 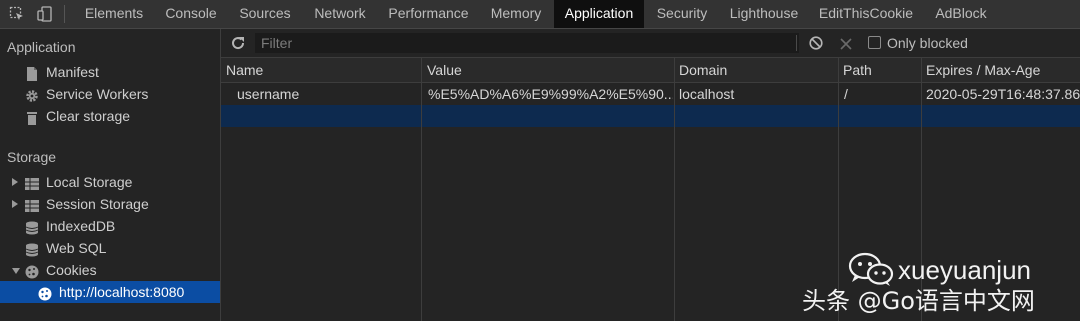 What do you see at coordinates (846, 43) in the screenshot?
I see `delete-selected-icon` at bounding box center [846, 43].